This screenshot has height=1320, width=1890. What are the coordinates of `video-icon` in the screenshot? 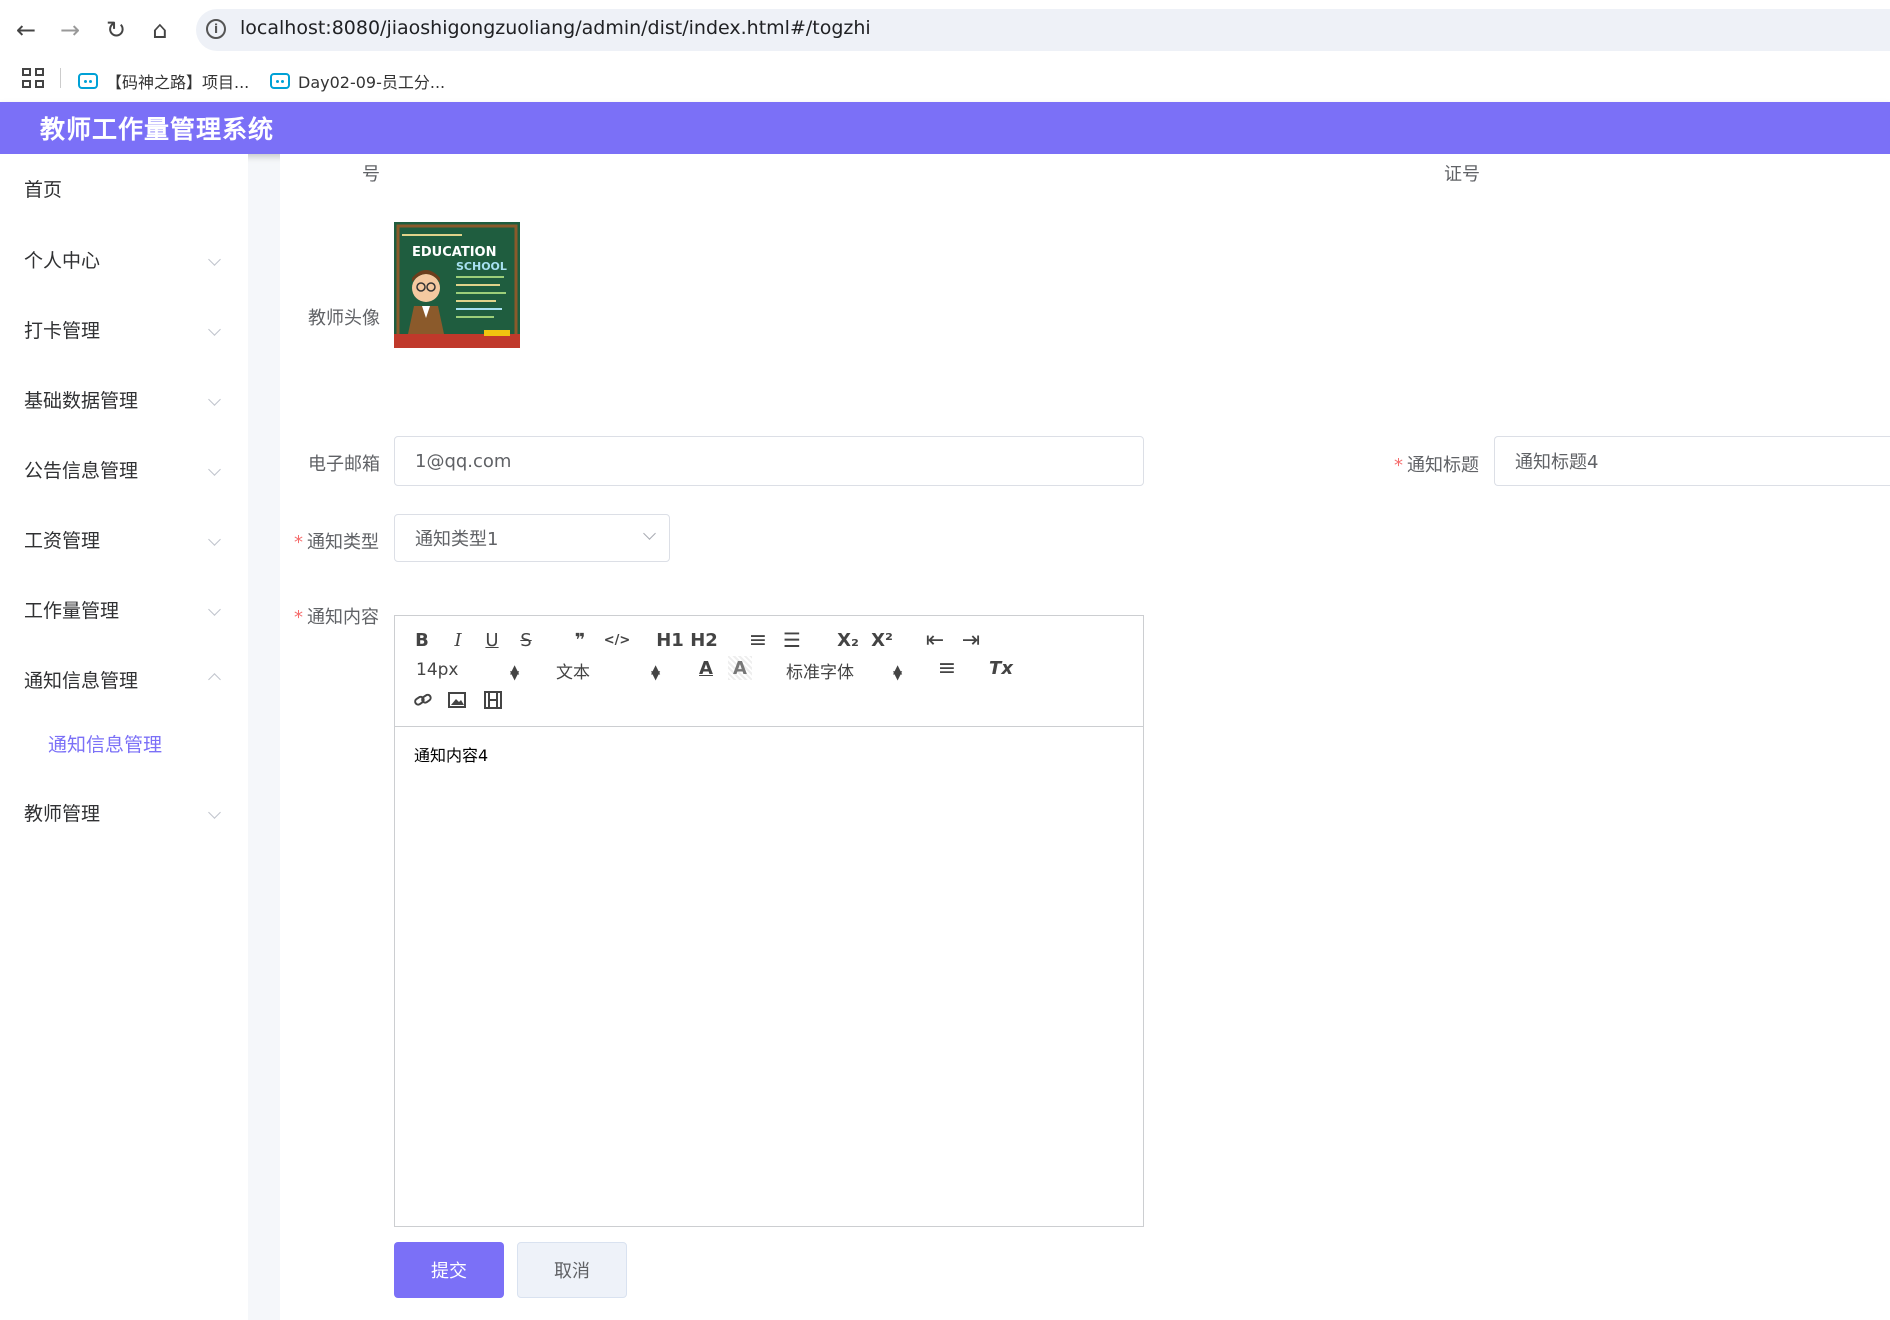 It's located at (493, 700).